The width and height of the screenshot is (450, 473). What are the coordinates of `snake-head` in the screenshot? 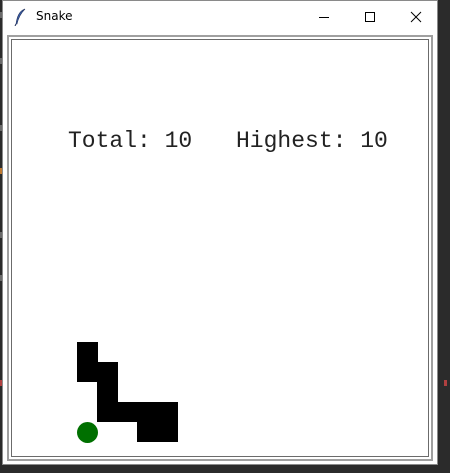 It's located at (167, 432).